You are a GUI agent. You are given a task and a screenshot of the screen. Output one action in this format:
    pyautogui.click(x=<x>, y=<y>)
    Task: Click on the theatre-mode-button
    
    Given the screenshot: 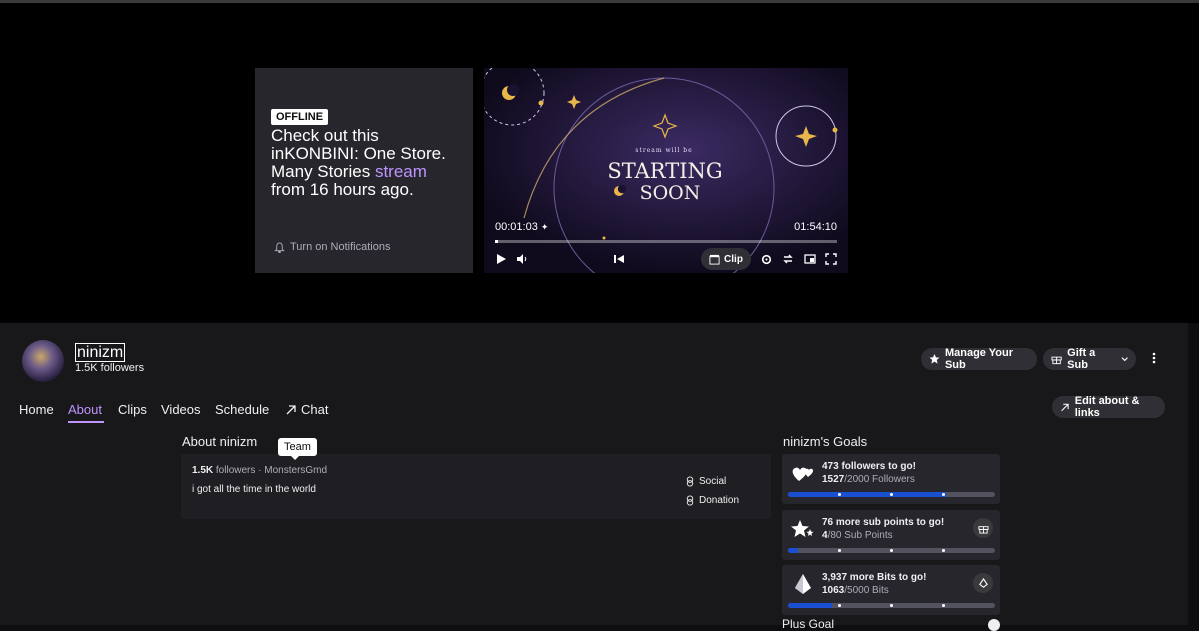 What is the action you would take?
    pyautogui.click(x=810, y=259)
    